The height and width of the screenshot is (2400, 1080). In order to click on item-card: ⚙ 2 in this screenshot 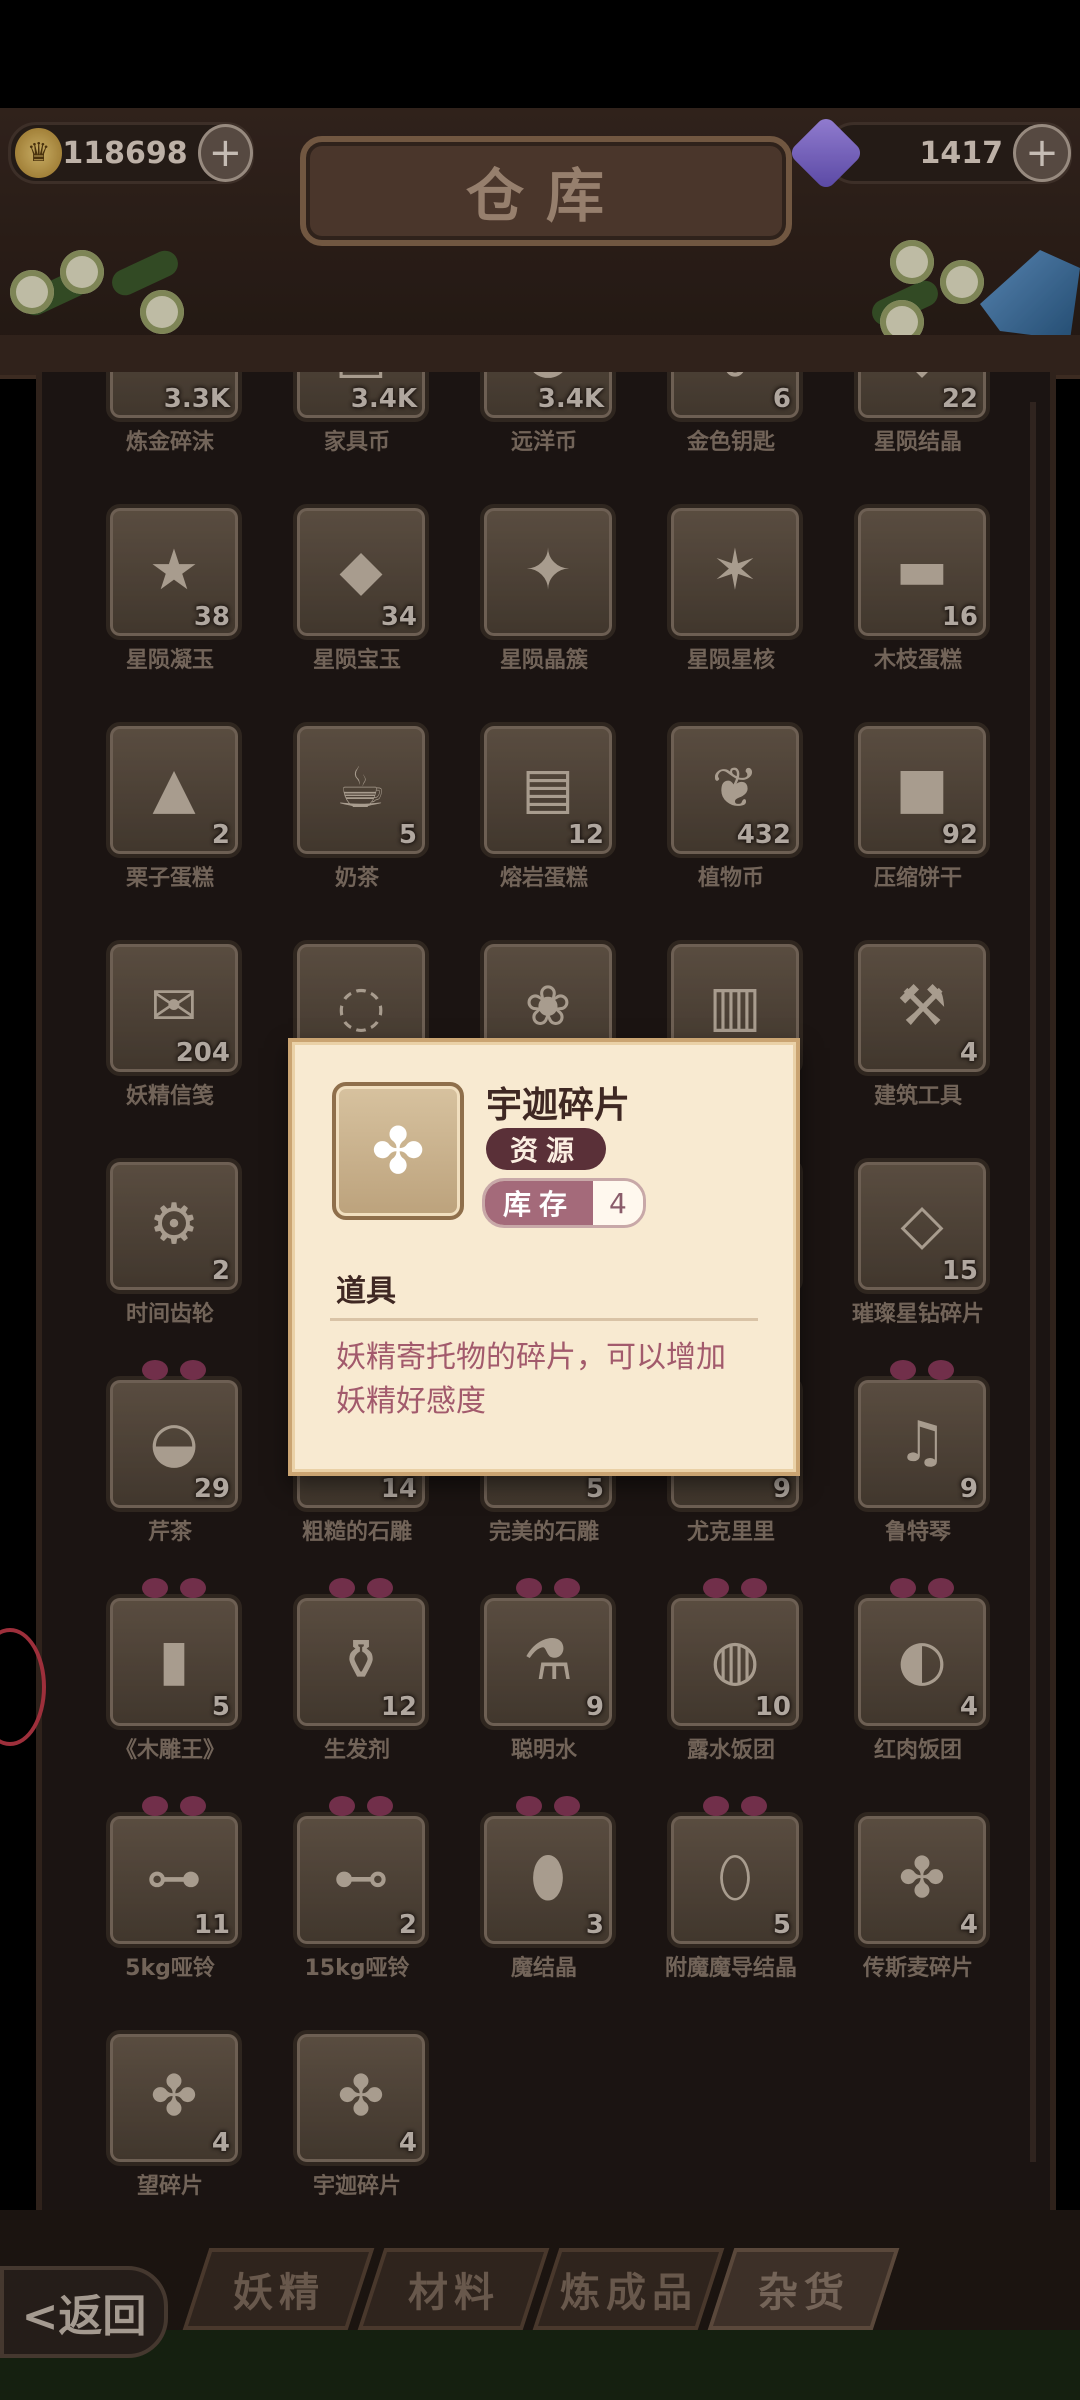, I will do `click(174, 1226)`.